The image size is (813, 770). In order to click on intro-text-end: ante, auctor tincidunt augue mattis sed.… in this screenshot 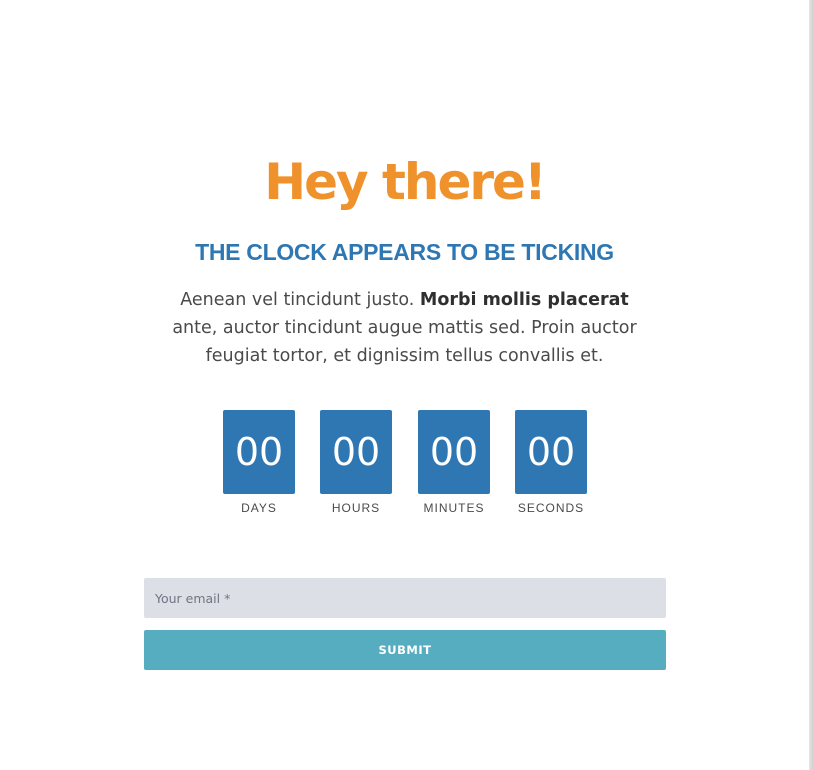, I will do `click(404, 341)`.